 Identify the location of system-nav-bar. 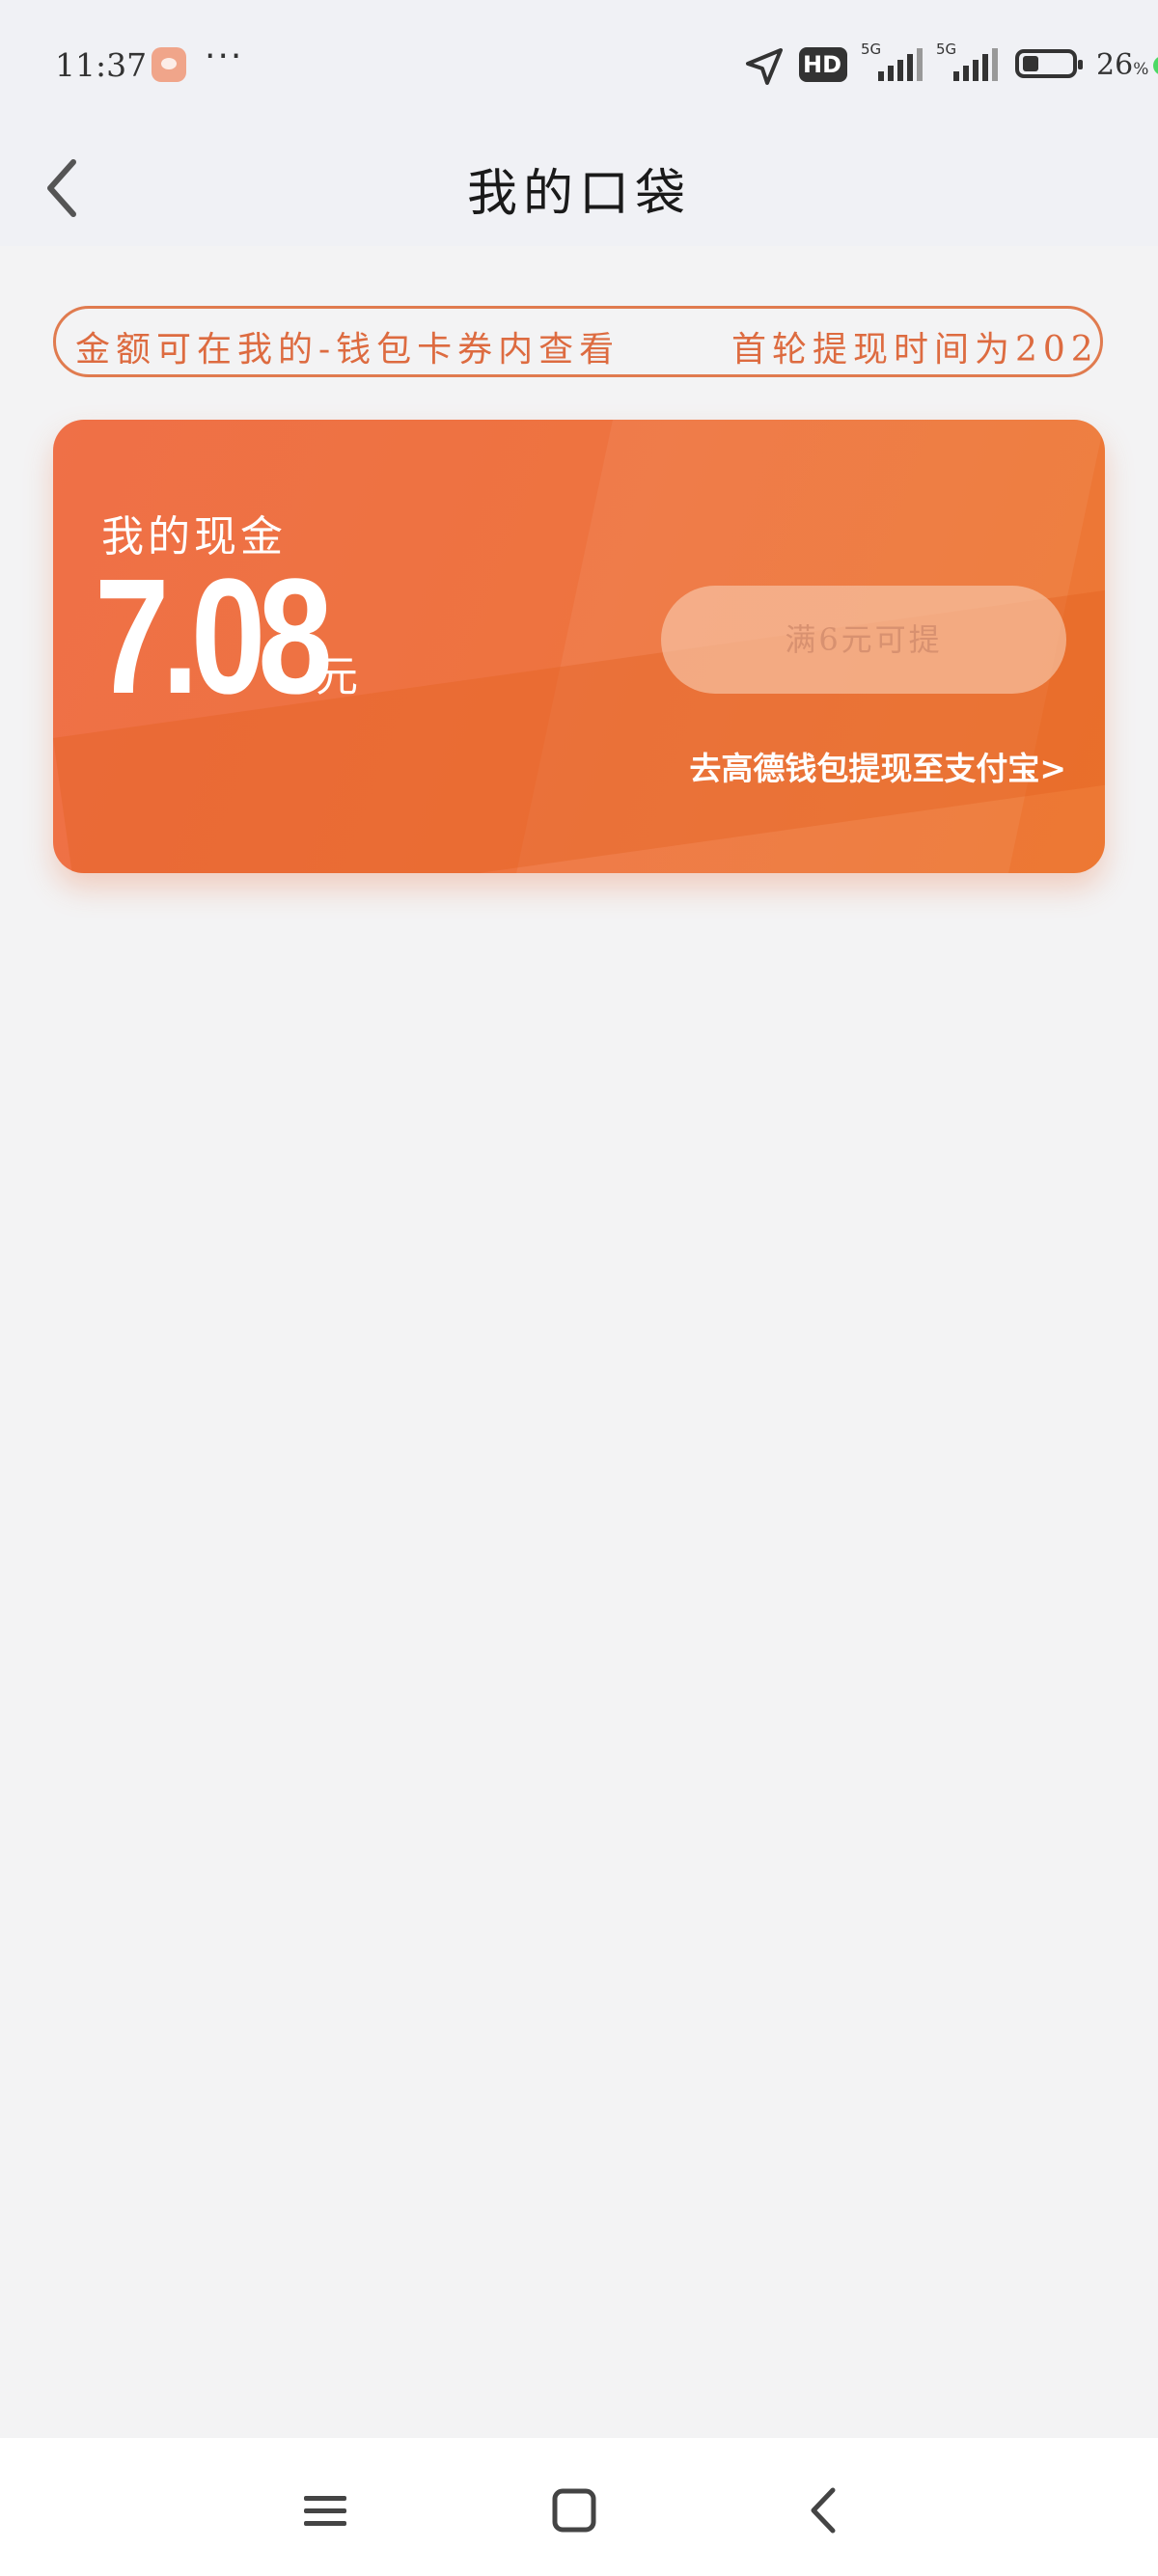
(579, 2507).